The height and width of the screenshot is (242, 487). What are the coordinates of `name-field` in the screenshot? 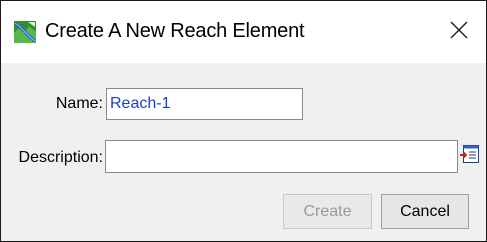 It's located at (204, 104).